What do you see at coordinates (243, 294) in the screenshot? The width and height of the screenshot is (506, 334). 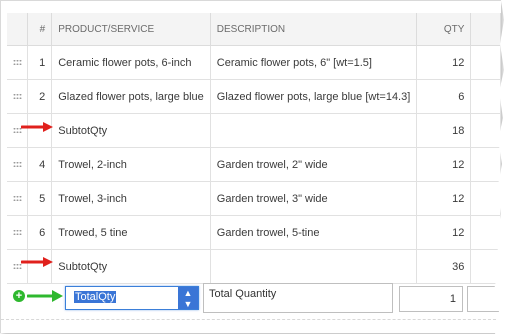 I see `description-value: Total Quantity` at bounding box center [243, 294].